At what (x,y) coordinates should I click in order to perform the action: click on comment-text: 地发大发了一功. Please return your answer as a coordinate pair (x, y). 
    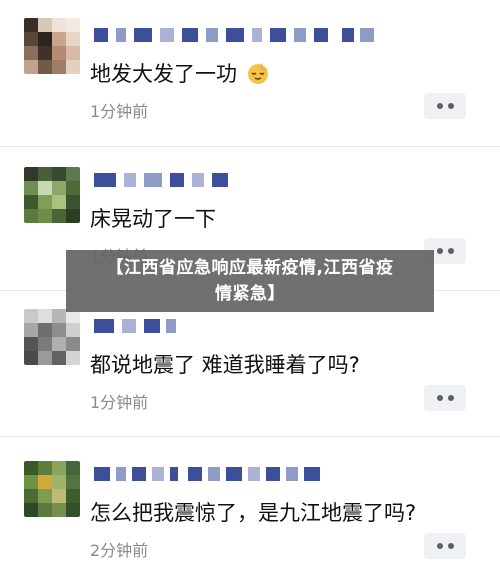
    Looking at the image, I should click on (180, 73).